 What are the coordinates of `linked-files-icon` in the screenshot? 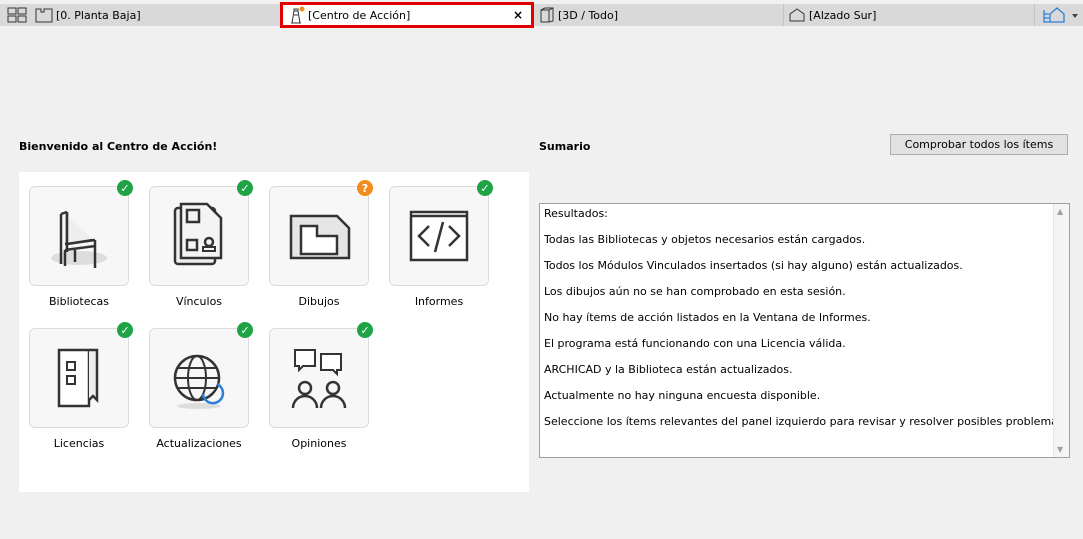 It's located at (198, 234).